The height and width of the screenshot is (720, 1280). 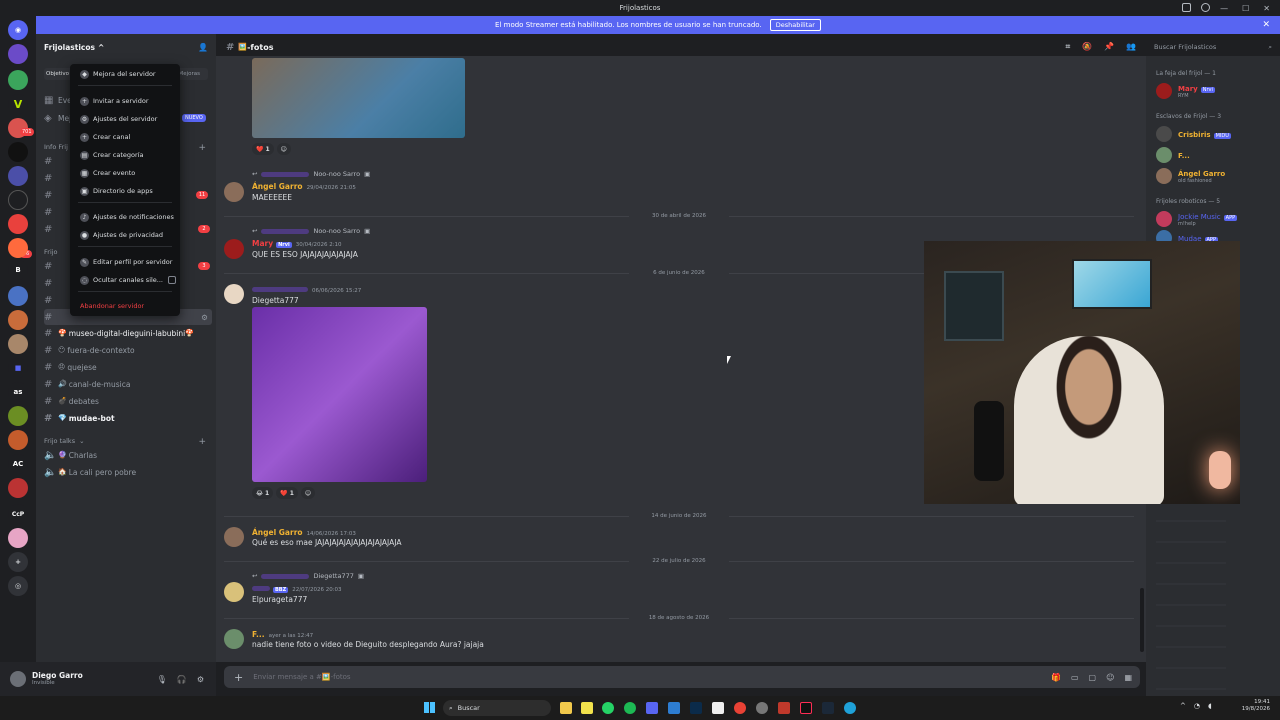 What do you see at coordinates (1131, 47) in the screenshot?
I see `members-icon: 👥` at bounding box center [1131, 47].